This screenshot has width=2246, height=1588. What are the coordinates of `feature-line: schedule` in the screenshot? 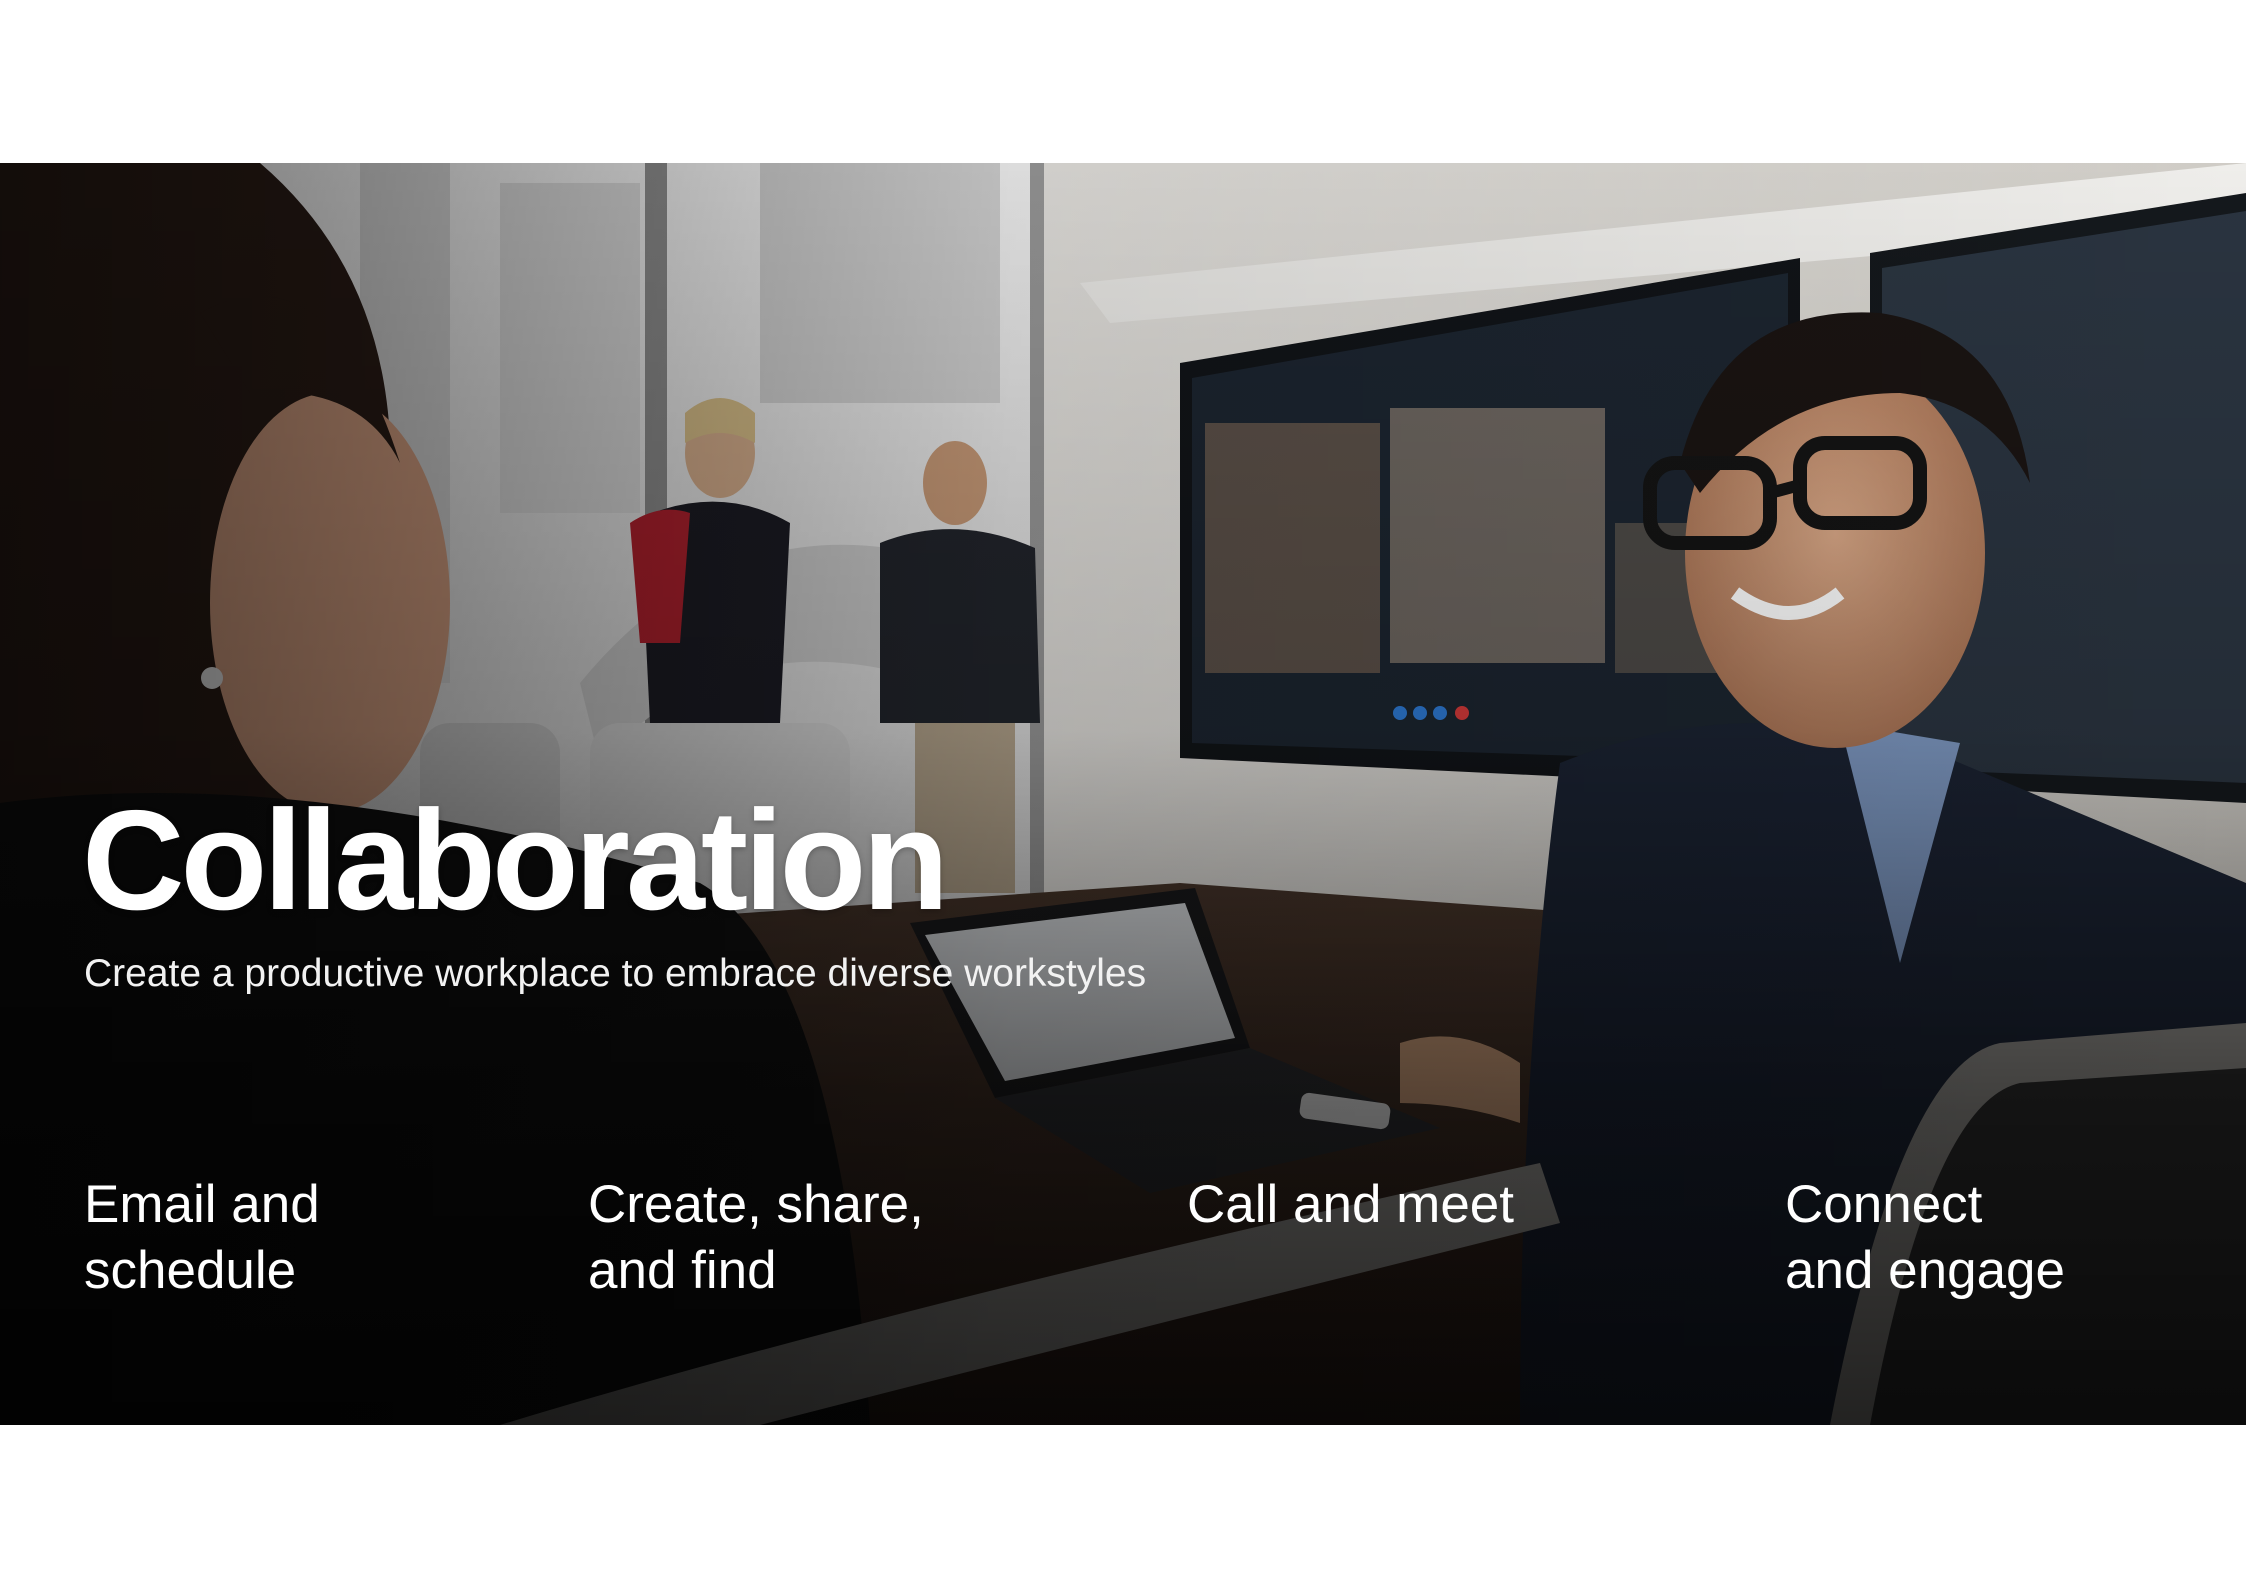 It's located at (190, 1270).